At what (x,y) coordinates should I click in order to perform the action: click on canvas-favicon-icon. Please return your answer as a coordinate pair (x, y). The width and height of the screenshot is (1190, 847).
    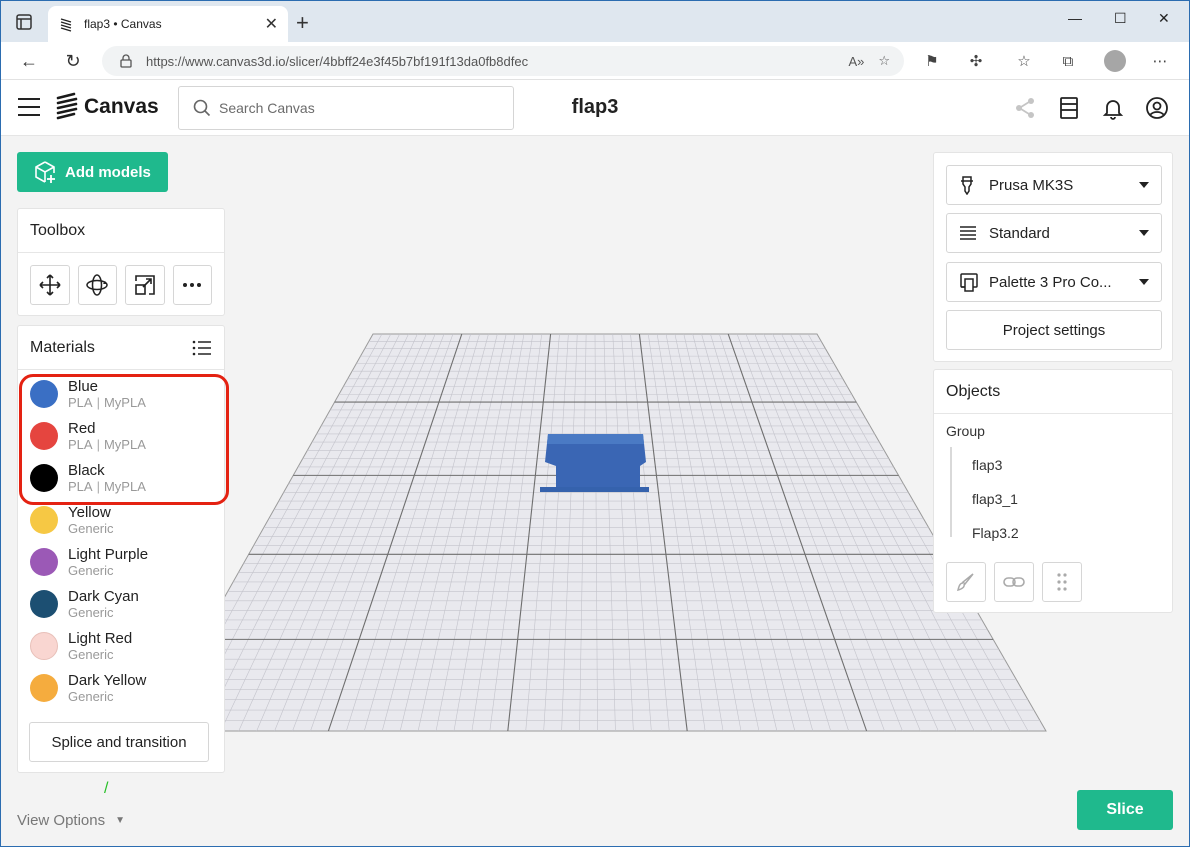
    Looking at the image, I should click on (66, 25).